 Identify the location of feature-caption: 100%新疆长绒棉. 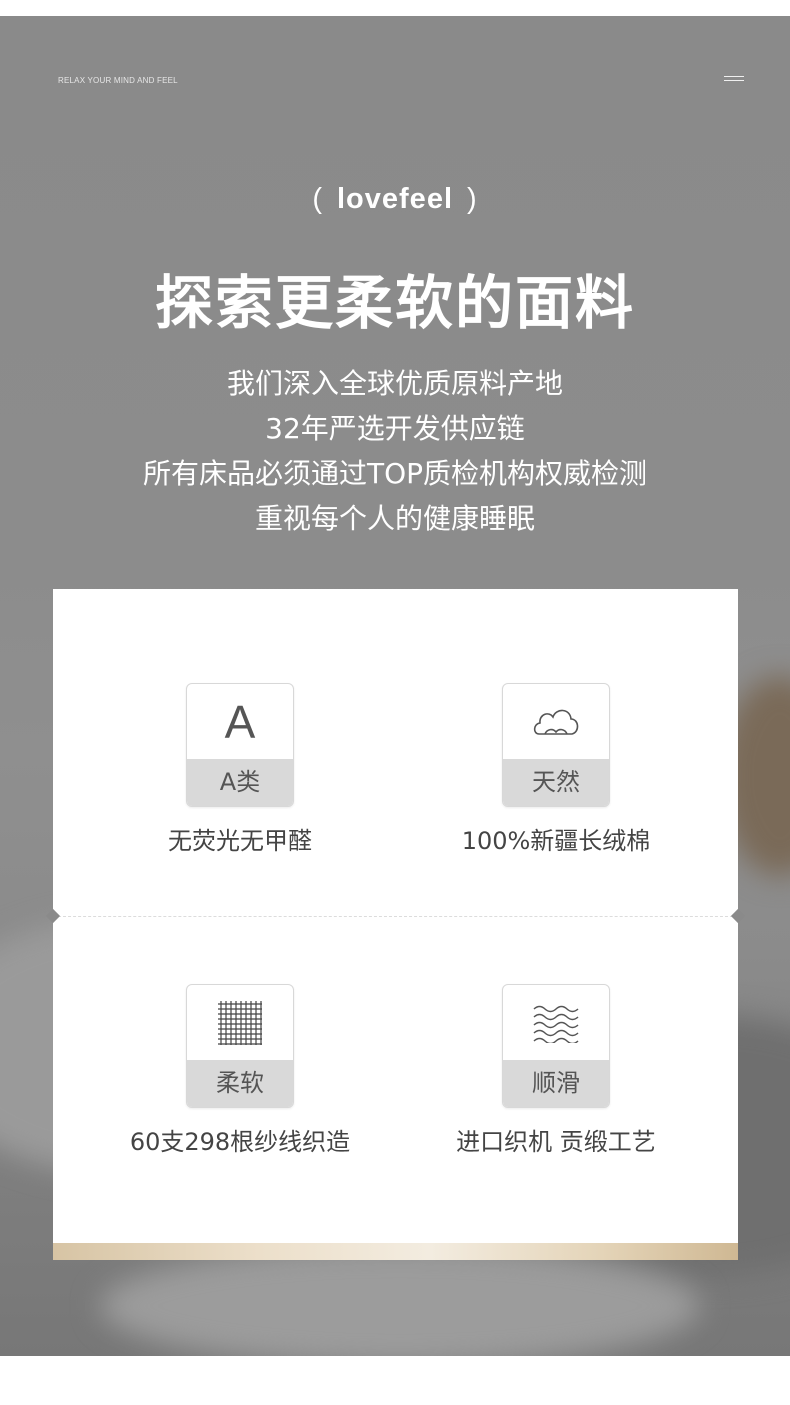
(556, 841).